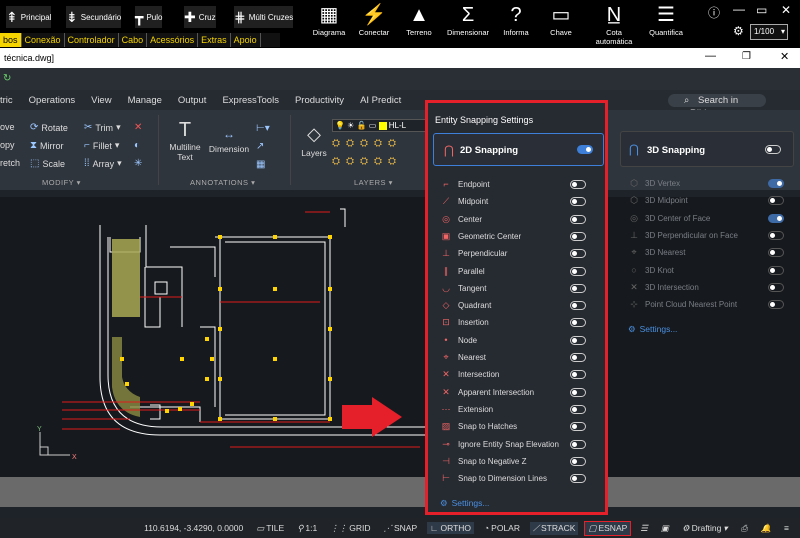  I want to click on snap-toggle: ⋰ SNAP, so click(401, 528).